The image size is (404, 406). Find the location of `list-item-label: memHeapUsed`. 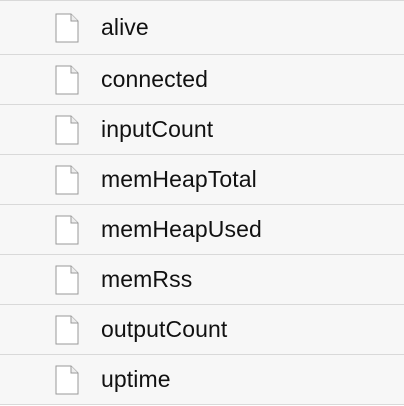

list-item-label: memHeapUsed is located at coordinates (181, 229).